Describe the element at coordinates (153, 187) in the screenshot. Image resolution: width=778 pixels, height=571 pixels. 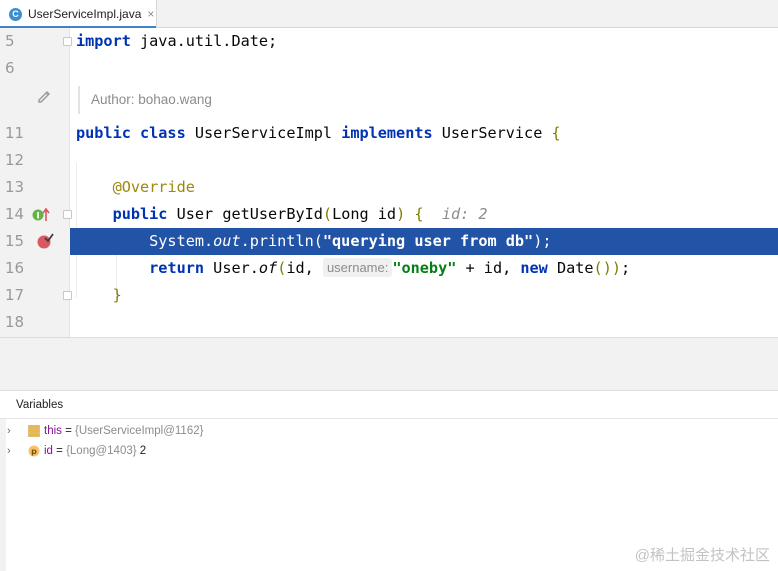
I see `code-text: @Override` at that location.